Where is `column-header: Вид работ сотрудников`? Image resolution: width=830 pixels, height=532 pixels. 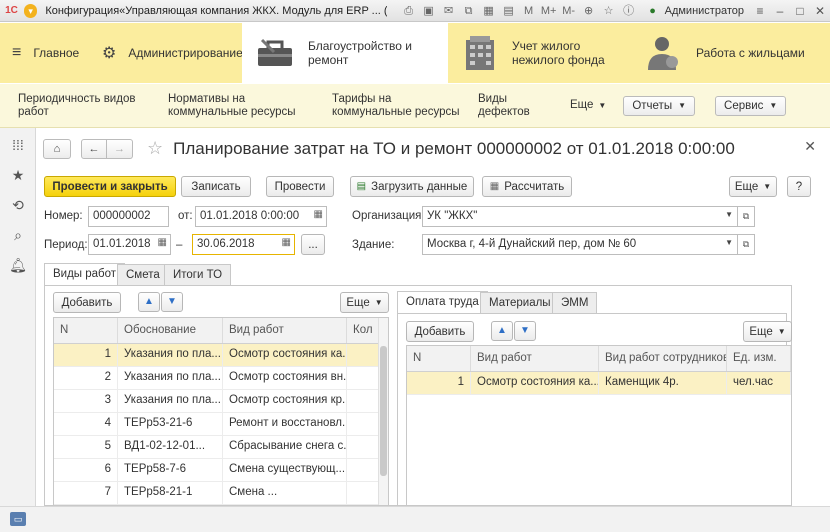 column-header: Вид работ сотрудников is located at coordinates (663, 358).